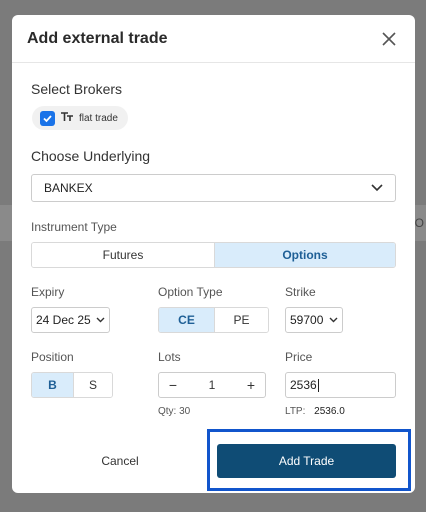 Image resolution: width=426 pixels, height=512 pixels. Describe the element at coordinates (173, 385) in the screenshot. I see `lots-decrement-button: −` at that location.